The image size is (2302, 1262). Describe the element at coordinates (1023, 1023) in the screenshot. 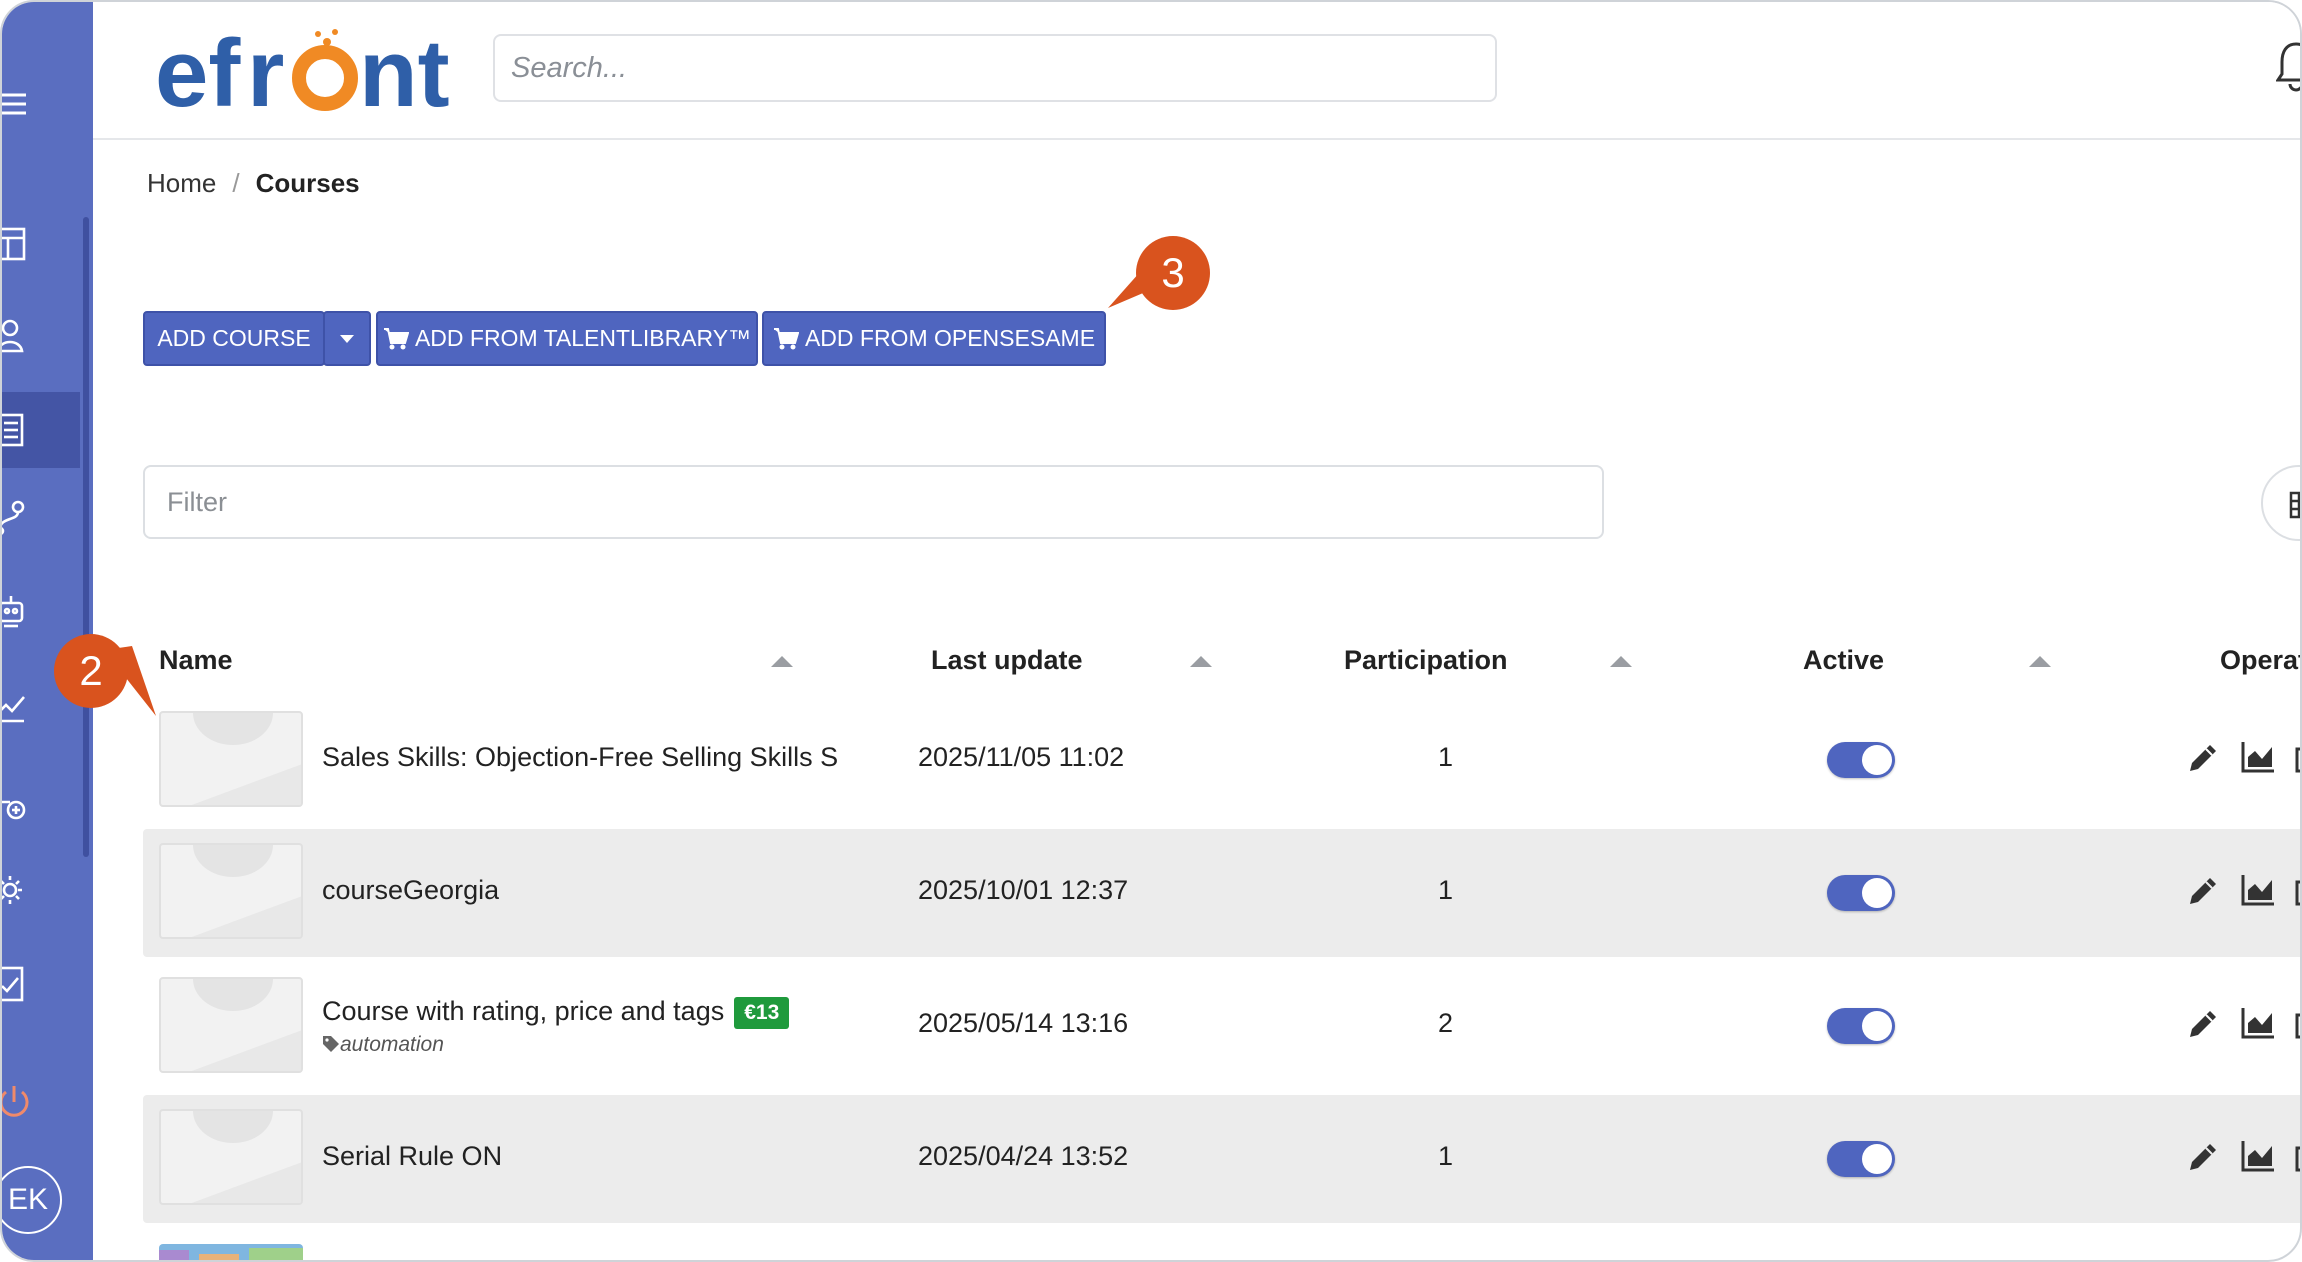

I see `last-update: 2025/05/14 13:16` at that location.